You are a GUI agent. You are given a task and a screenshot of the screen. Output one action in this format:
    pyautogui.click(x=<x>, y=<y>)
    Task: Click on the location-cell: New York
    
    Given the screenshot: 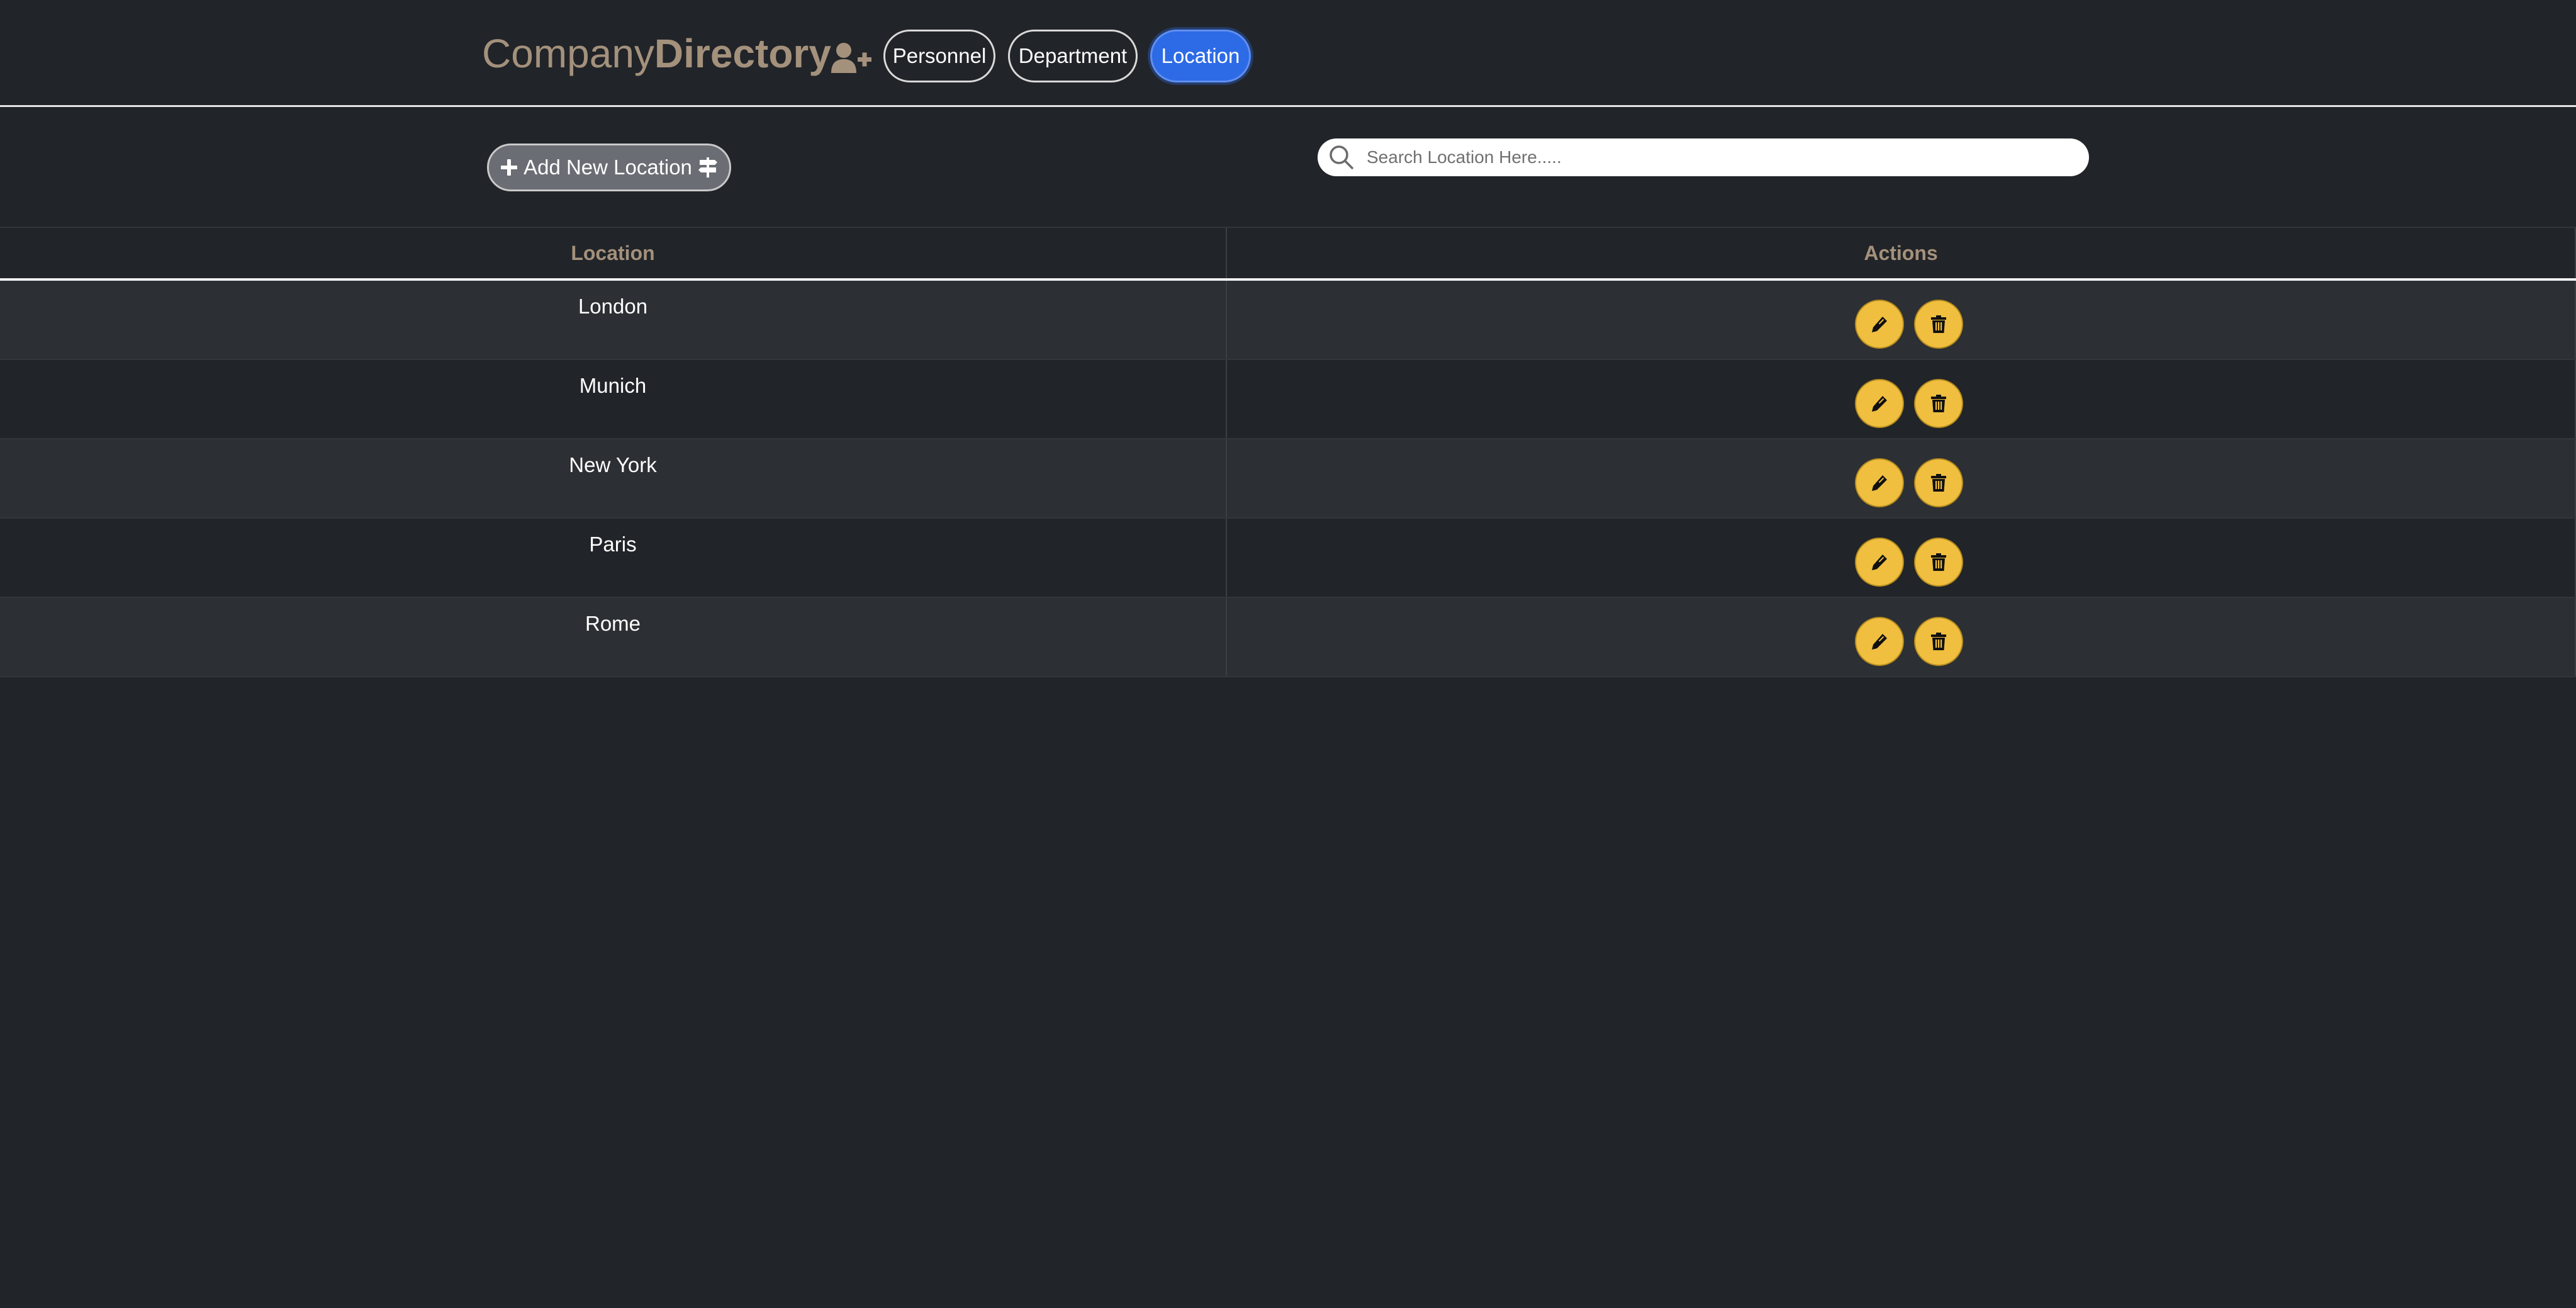 What is the action you would take?
    pyautogui.click(x=613, y=478)
    